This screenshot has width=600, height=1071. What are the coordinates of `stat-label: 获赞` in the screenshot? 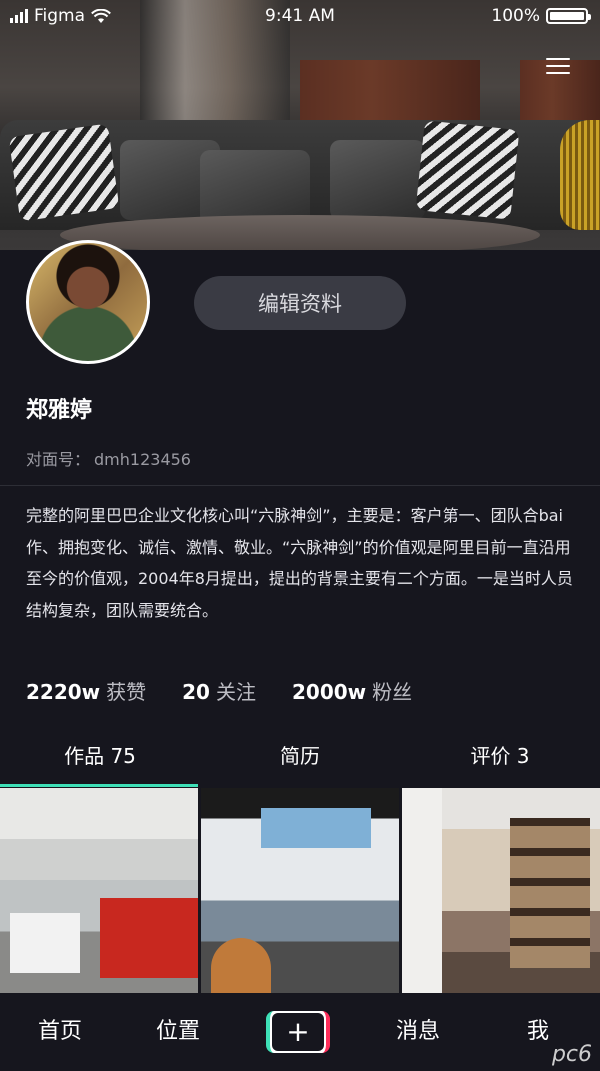 It's located at (126, 692).